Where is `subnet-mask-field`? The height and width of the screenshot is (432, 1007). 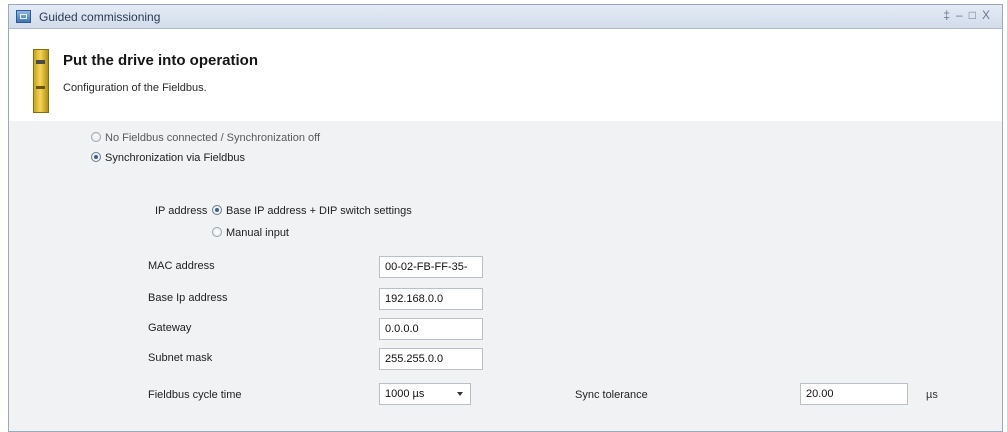
subnet-mask-field is located at coordinates (431, 359).